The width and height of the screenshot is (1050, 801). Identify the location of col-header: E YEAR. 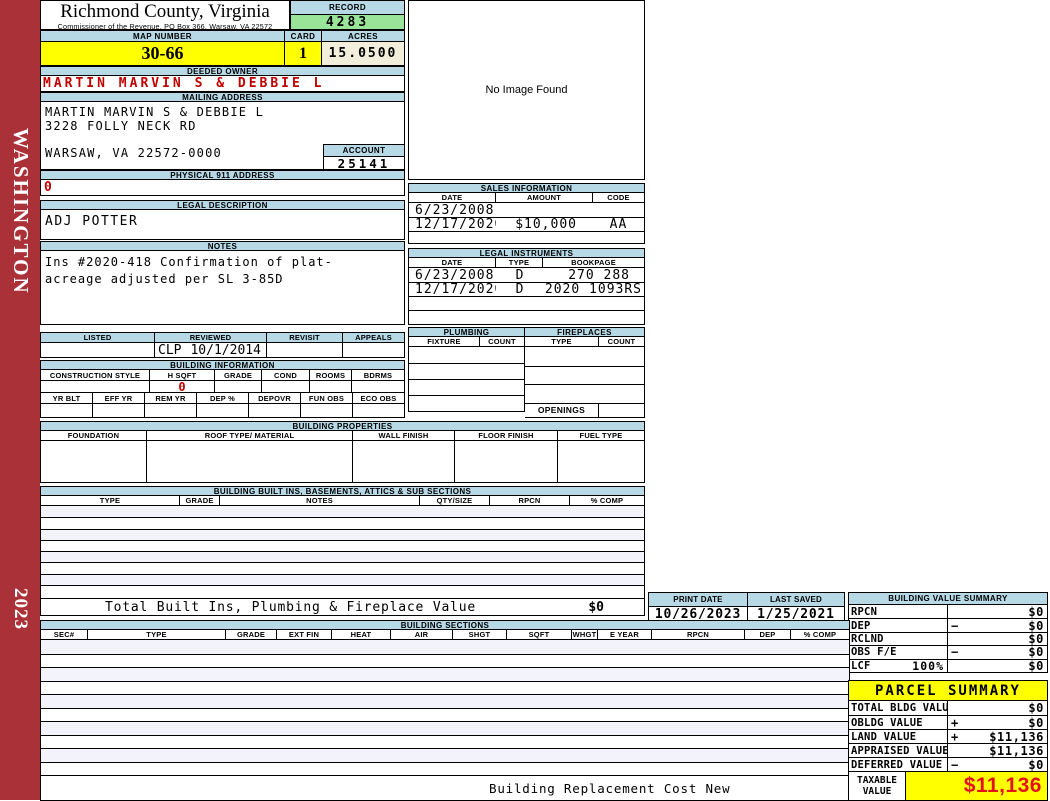
(625, 634).